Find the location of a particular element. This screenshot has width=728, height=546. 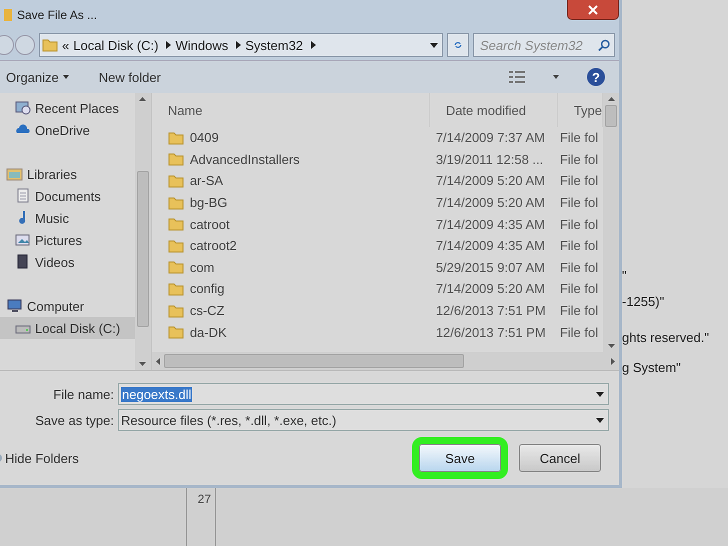

date-cell-text: 7/14/2009 7:37 AM is located at coordinates (490, 138).